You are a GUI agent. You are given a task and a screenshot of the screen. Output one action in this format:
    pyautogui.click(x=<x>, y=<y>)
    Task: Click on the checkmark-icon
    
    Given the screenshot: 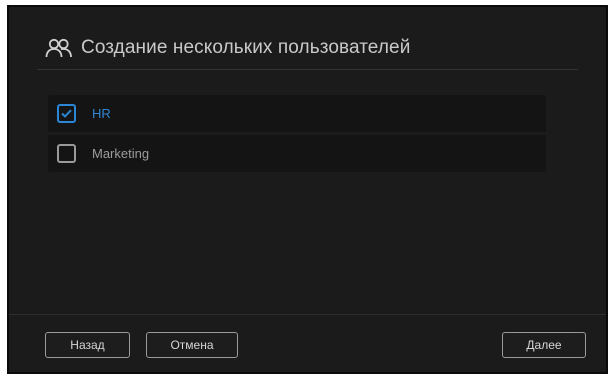 What is the action you would take?
    pyautogui.click(x=66, y=113)
    